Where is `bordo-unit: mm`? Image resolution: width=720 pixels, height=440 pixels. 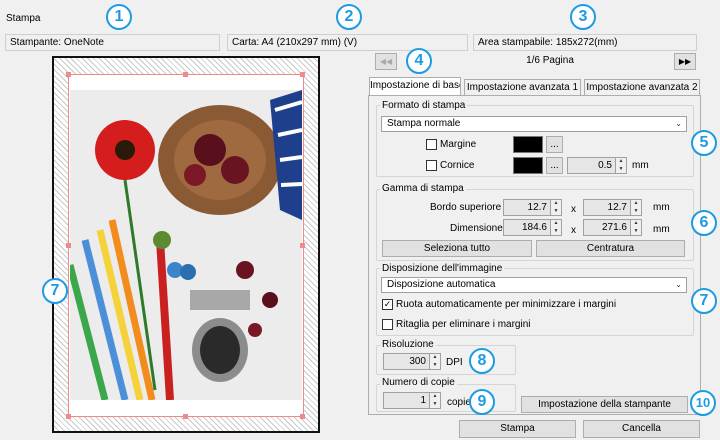 bordo-unit: mm is located at coordinates (661, 207).